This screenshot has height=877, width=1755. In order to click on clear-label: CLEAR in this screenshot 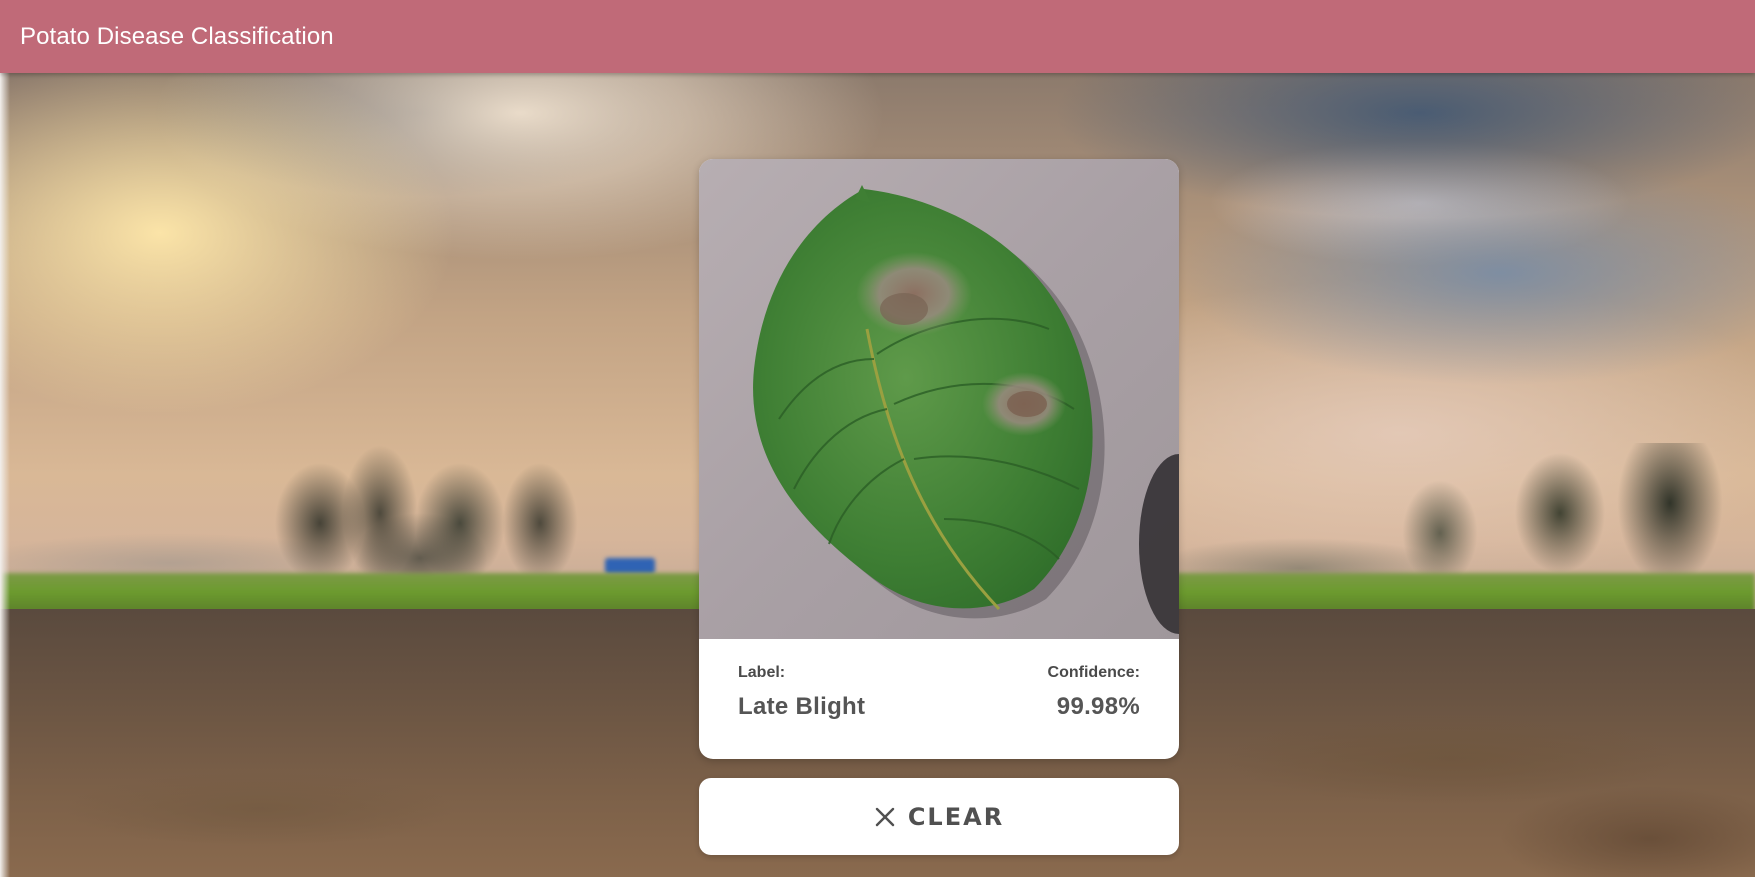, I will do `click(956, 816)`.